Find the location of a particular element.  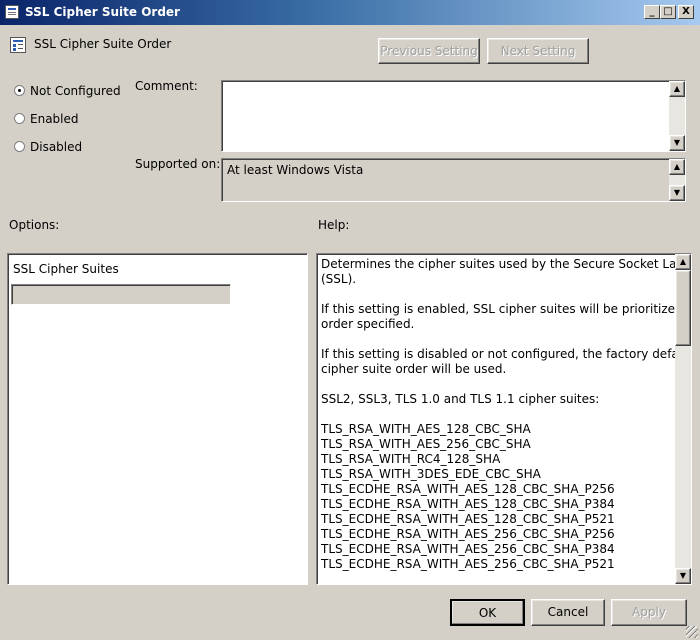

policy-name: SSL Cipher Suite Order is located at coordinates (103, 44).